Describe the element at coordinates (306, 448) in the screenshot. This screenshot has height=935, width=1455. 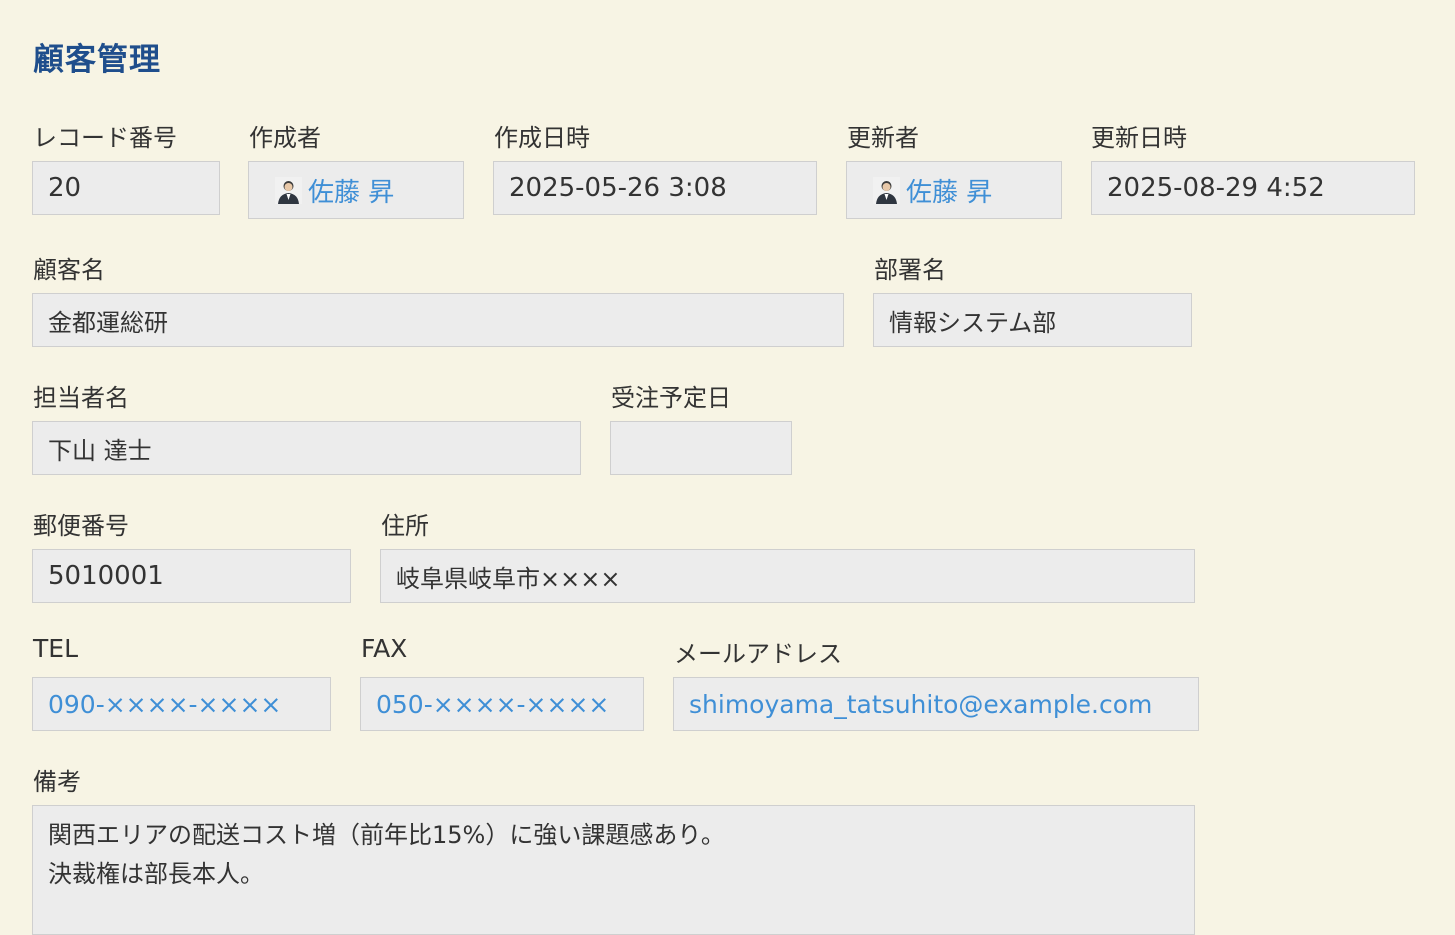
I see `contact-field: 下山 達士` at that location.